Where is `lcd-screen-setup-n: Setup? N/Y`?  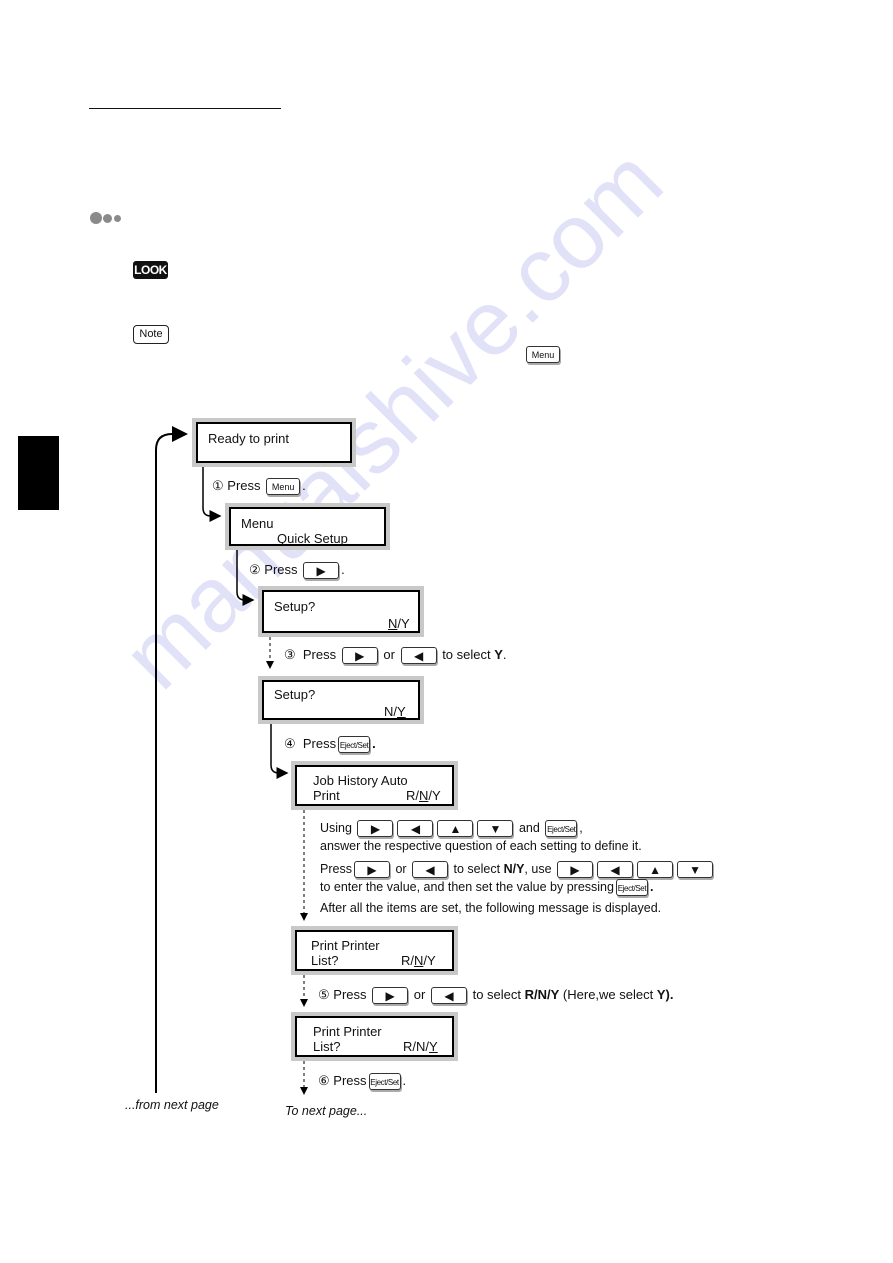
lcd-screen-setup-n: Setup? N/Y is located at coordinates (341, 611).